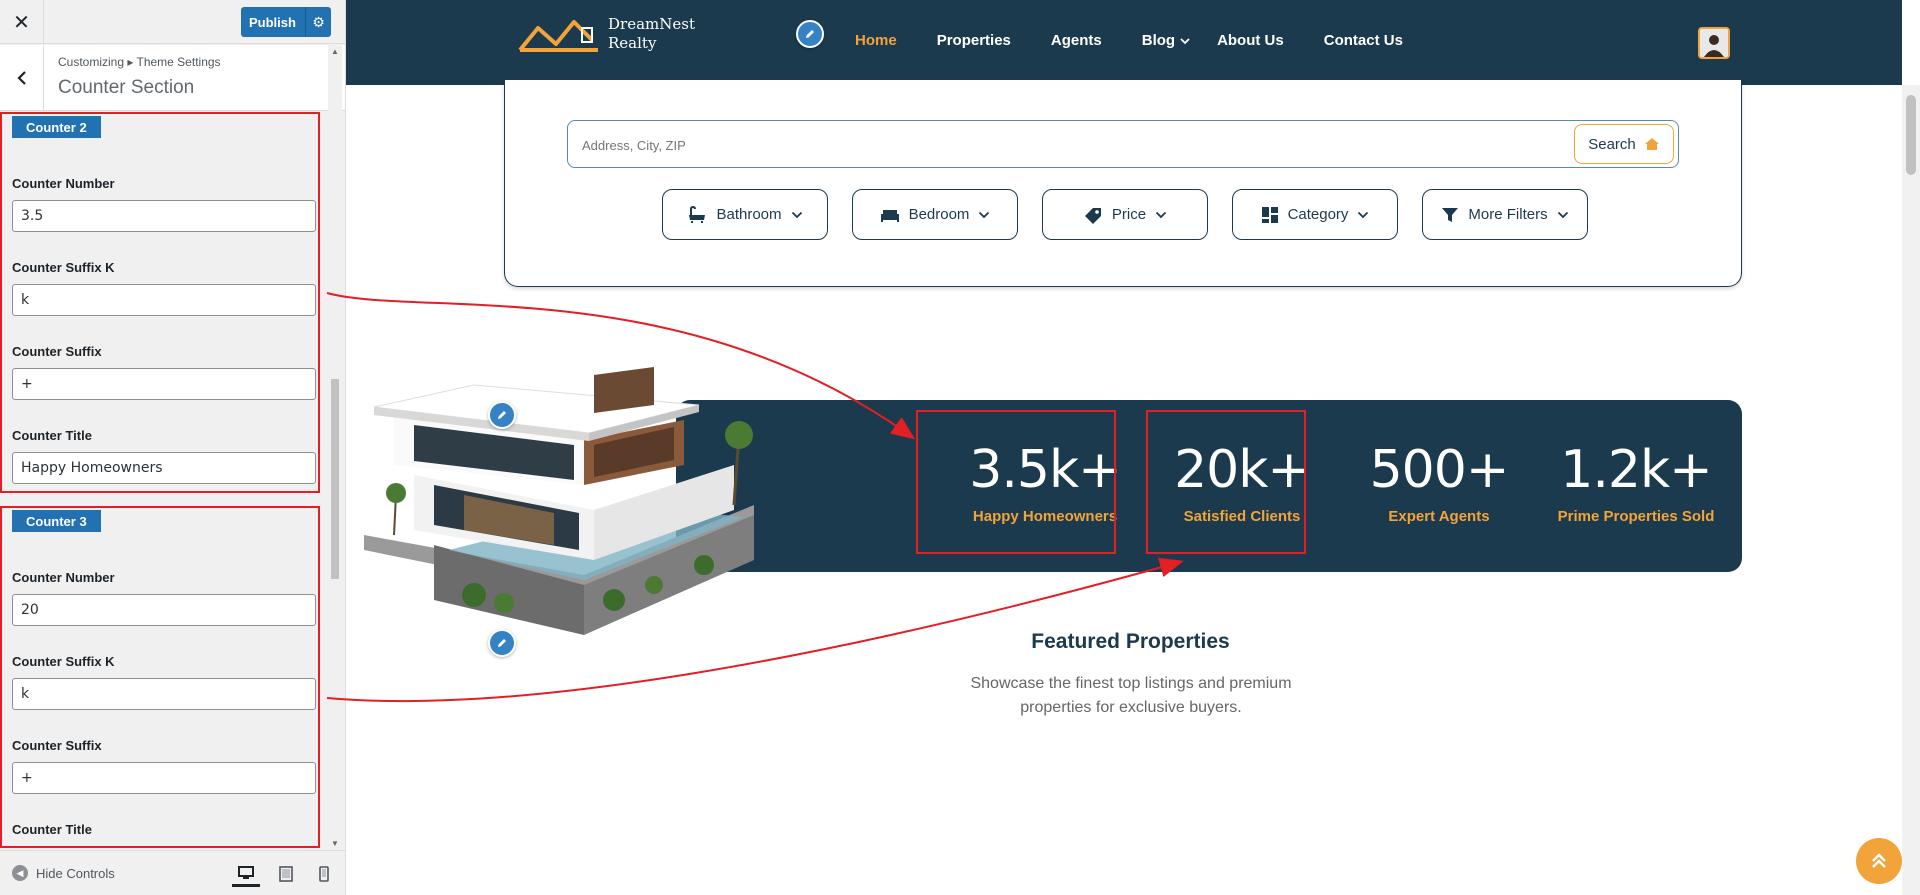  I want to click on filter-bedroom-label: Bedroom, so click(939, 214).